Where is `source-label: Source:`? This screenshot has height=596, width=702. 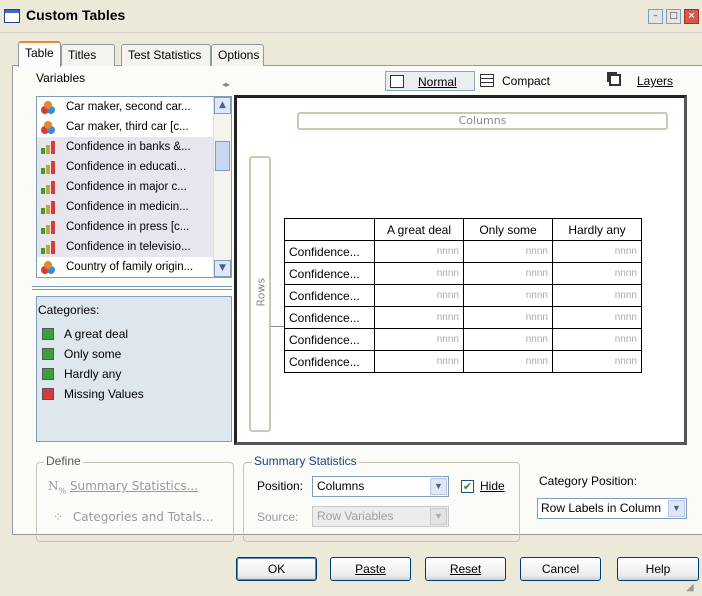 source-label: Source: is located at coordinates (278, 517).